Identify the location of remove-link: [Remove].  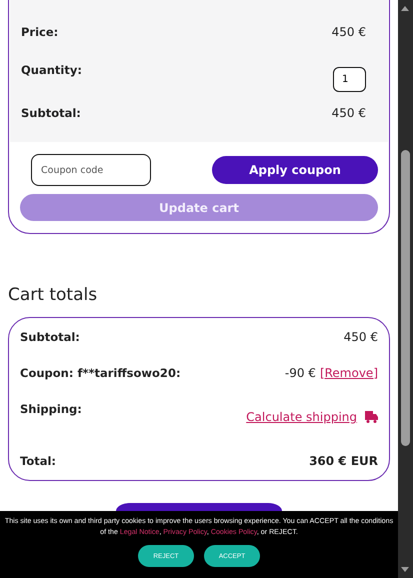
(349, 373).